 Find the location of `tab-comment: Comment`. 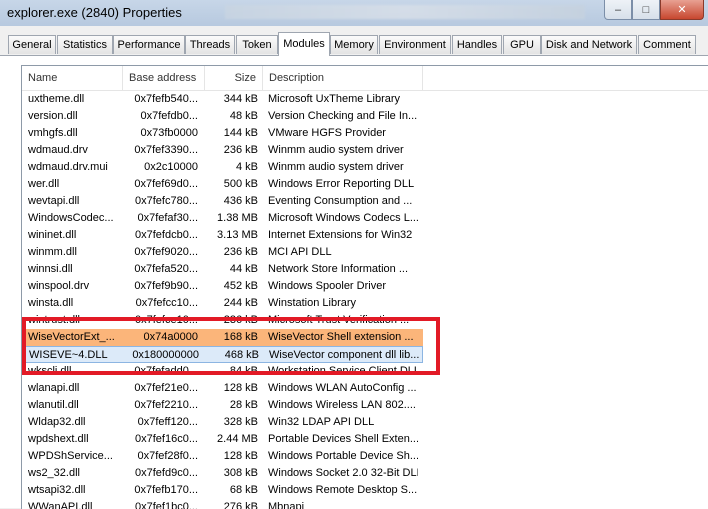

tab-comment: Comment is located at coordinates (667, 44).